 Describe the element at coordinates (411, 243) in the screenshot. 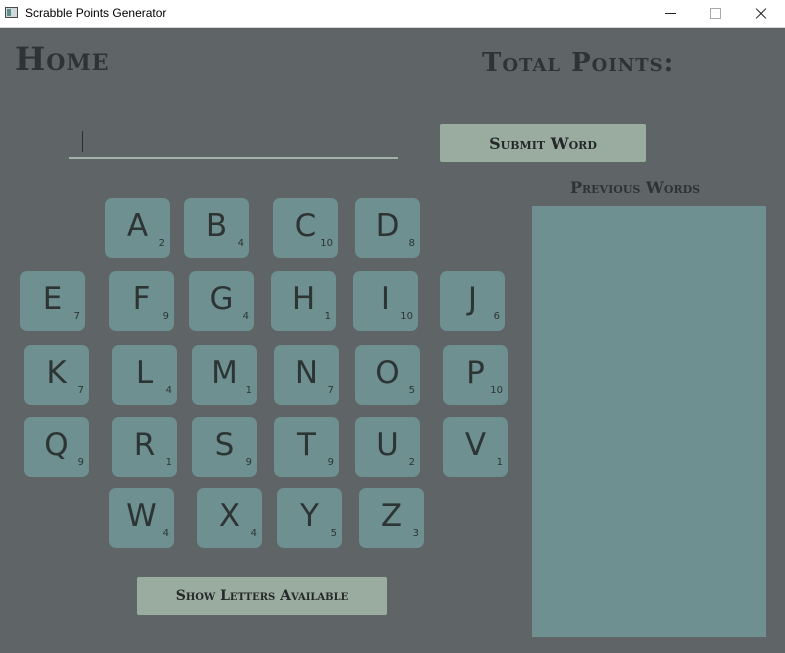

I see `tile-points: 8` at that location.